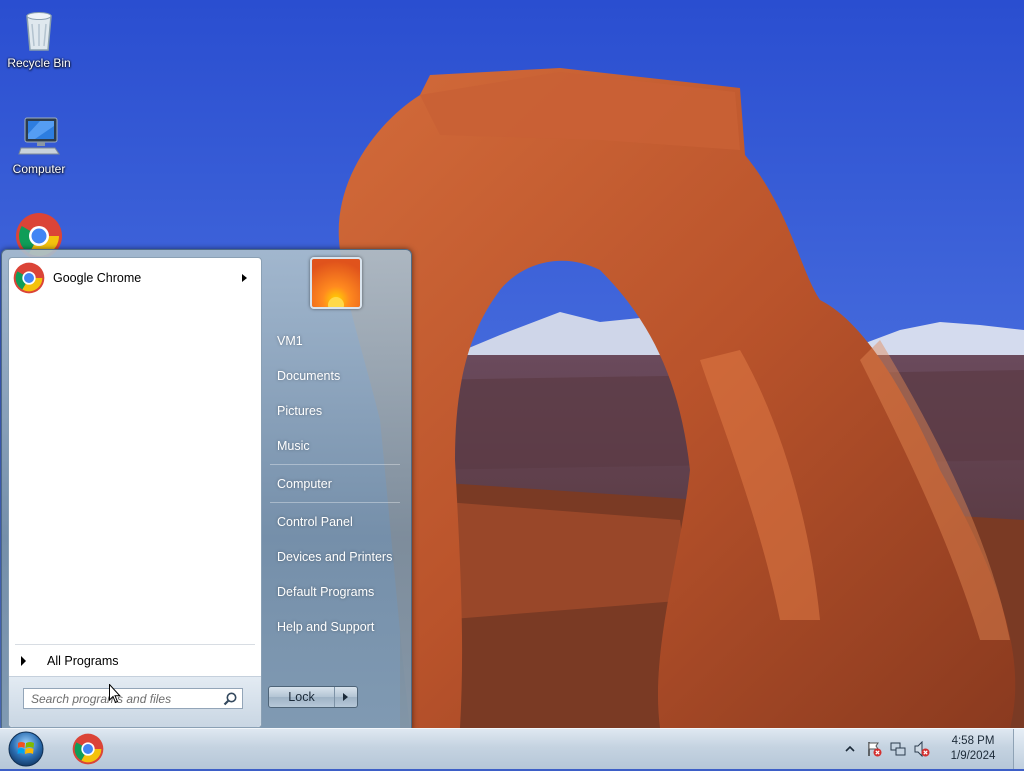 This screenshot has height=771, width=1024. I want to click on lock-button-group: Lock, so click(313, 697).